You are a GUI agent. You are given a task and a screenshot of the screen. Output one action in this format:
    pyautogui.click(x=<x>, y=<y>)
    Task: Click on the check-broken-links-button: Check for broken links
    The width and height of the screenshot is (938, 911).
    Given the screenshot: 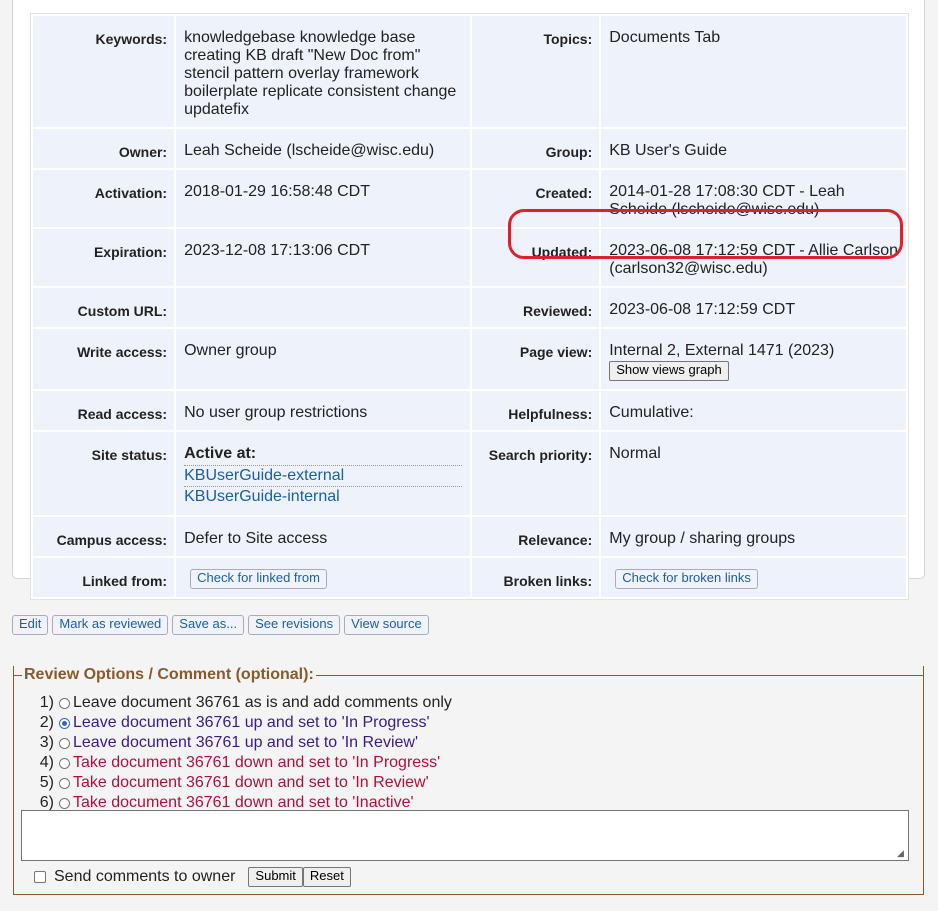 What is the action you would take?
    pyautogui.click(x=686, y=579)
    